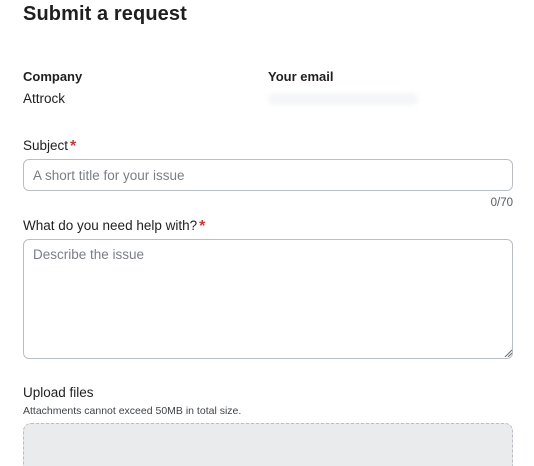 The width and height of the screenshot is (534, 466). I want to click on file-dropzone, so click(268, 444).